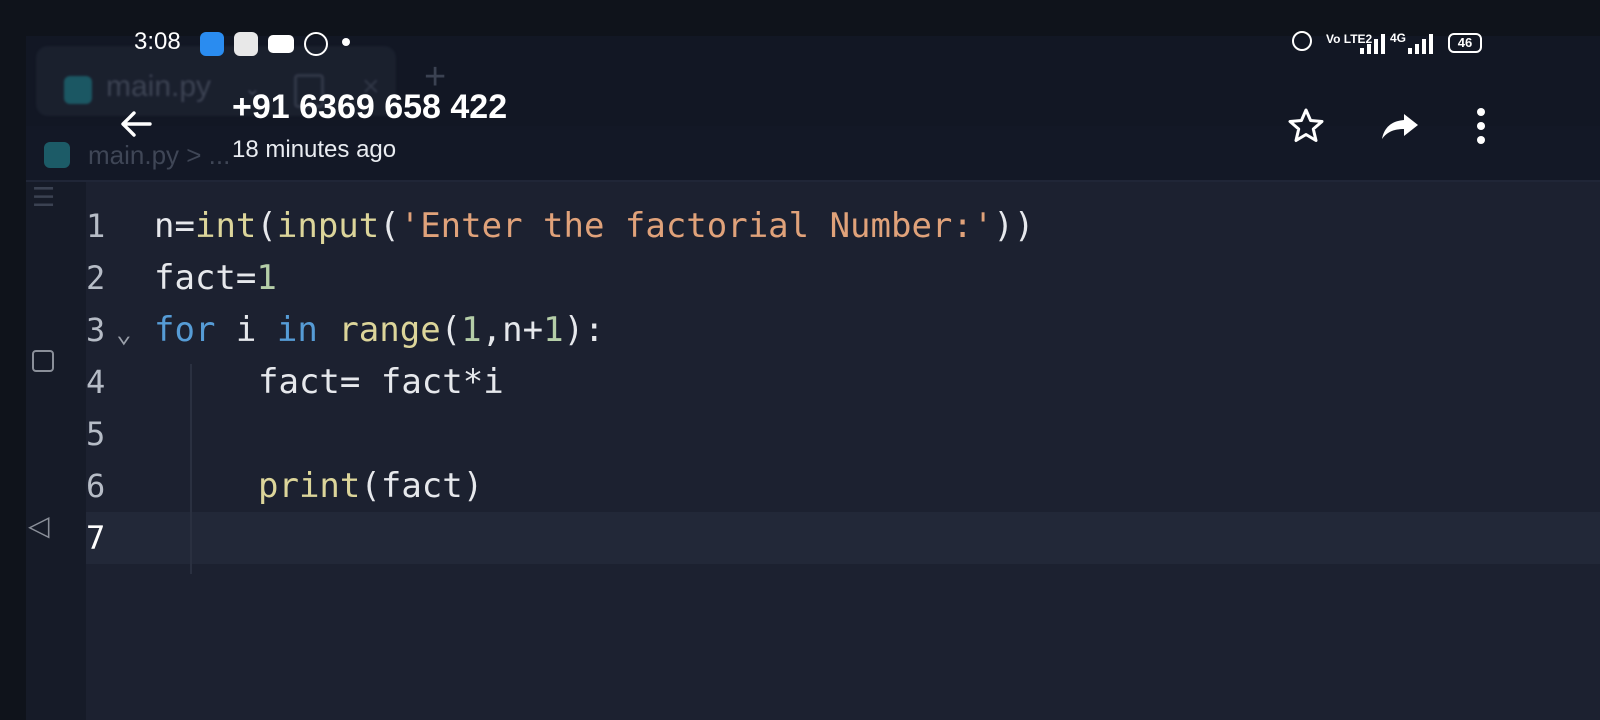  What do you see at coordinates (1465, 43) in the screenshot?
I see `battery-indicator: 46` at bounding box center [1465, 43].